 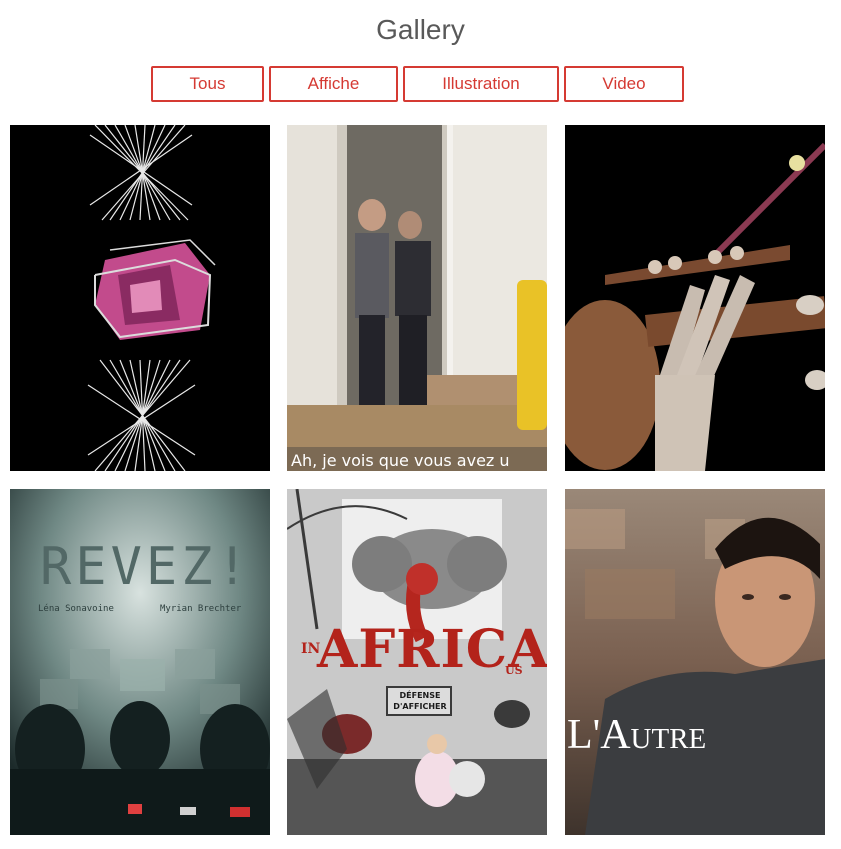 I want to click on poster-lautre-image, so click(x=695, y=662).